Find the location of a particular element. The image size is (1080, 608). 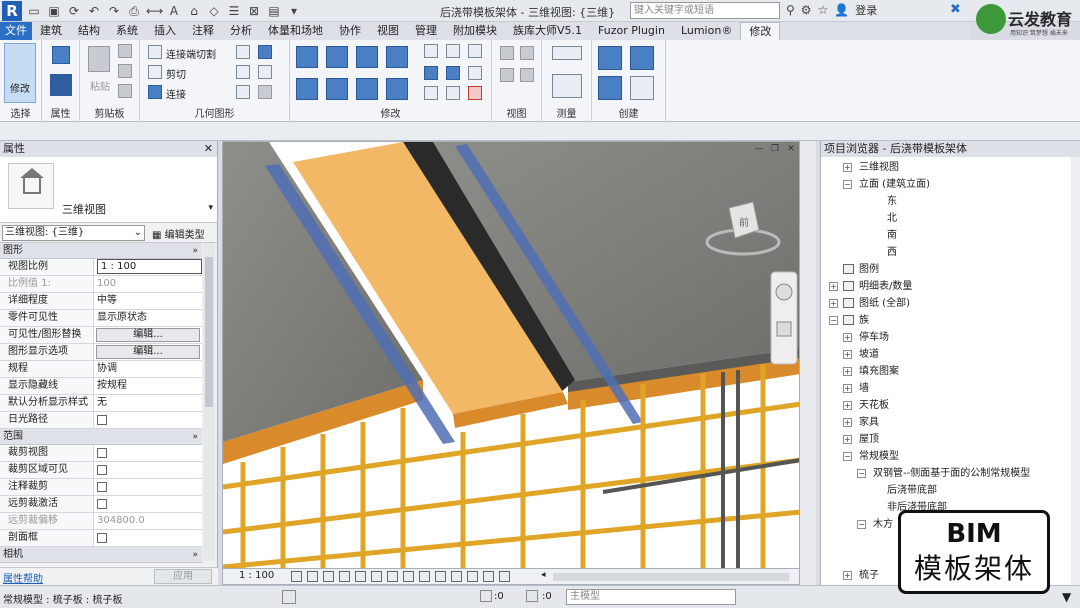

user-icon: 👤 is located at coordinates (841, 10).